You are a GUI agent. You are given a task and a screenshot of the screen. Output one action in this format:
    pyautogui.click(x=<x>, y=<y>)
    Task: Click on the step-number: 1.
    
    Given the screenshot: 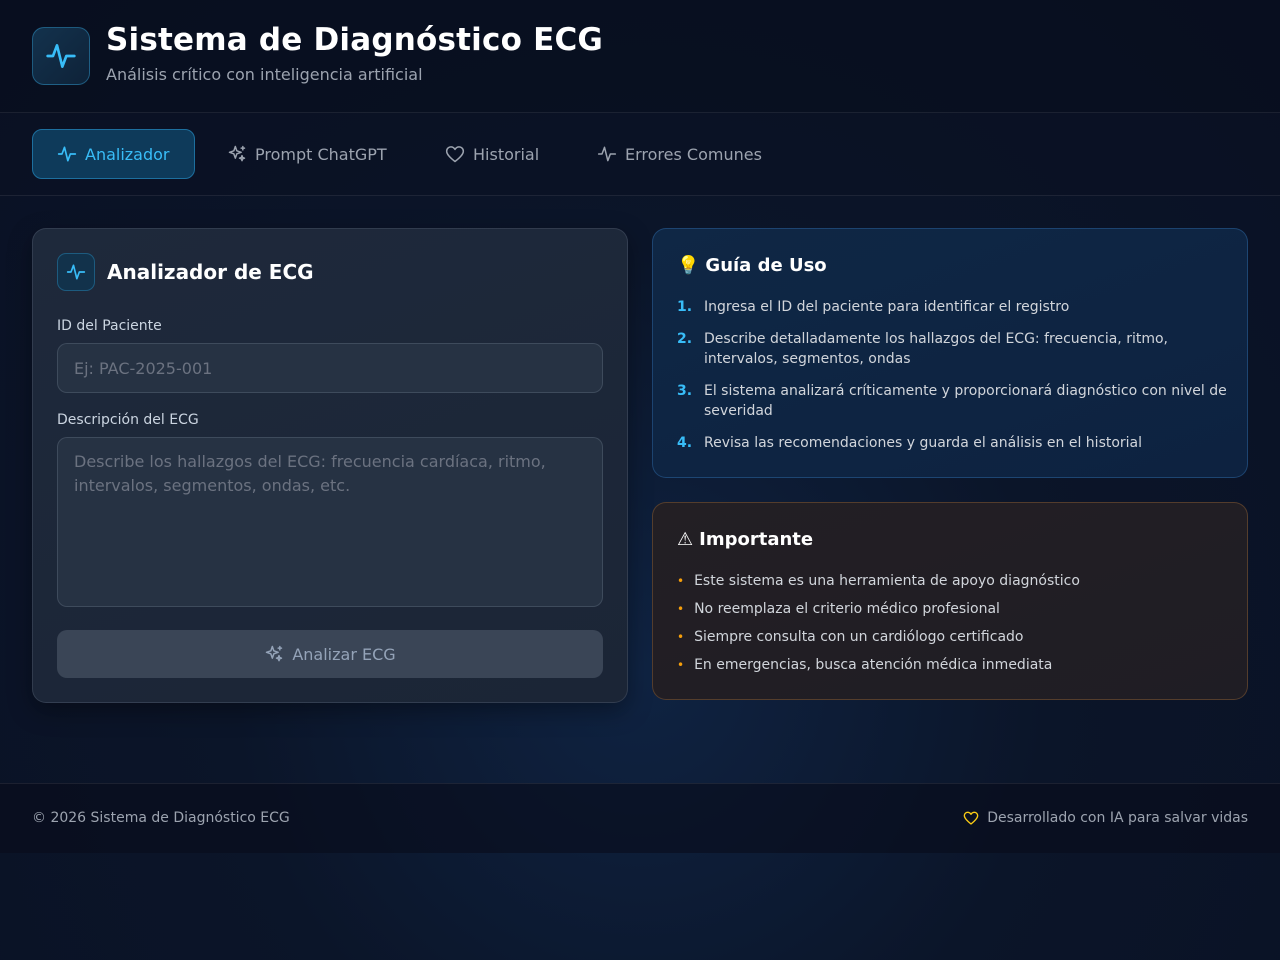 What is the action you would take?
    pyautogui.click(x=685, y=307)
    